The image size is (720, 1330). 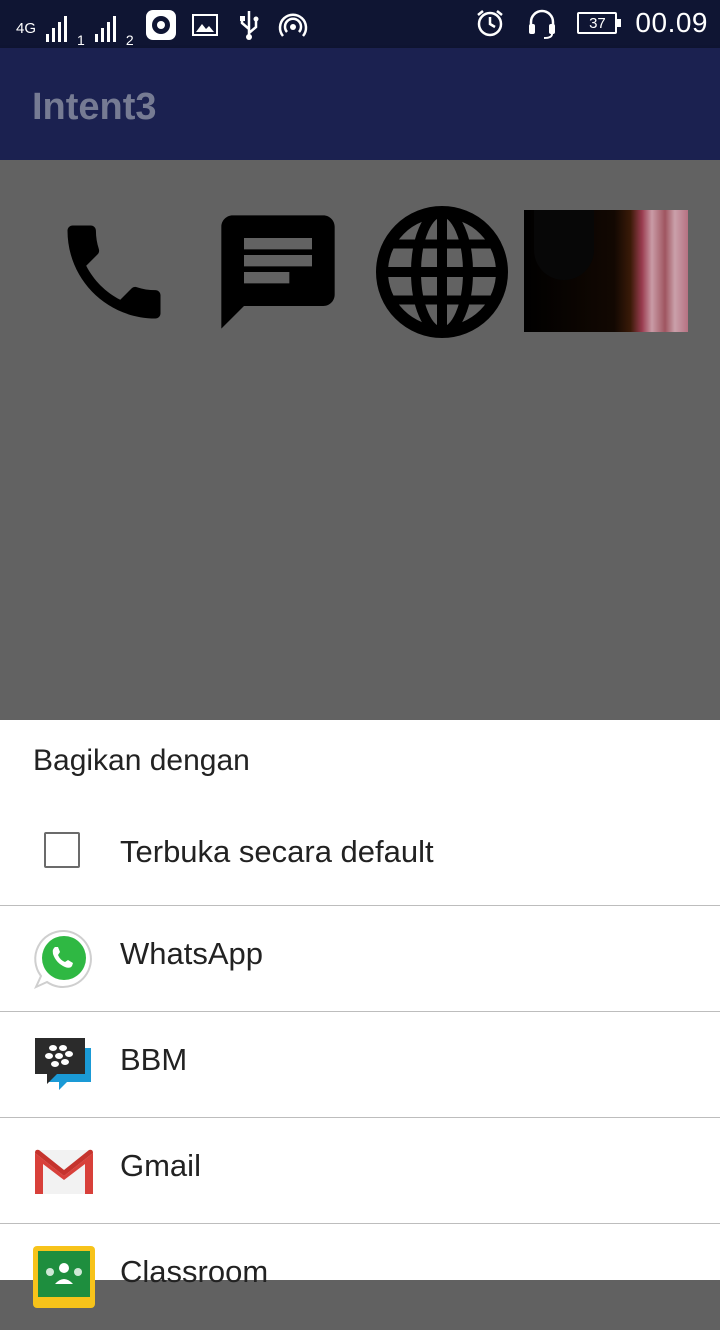 I want to click on status-bar-left: 4G 1 2, so click(x=163, y=28).